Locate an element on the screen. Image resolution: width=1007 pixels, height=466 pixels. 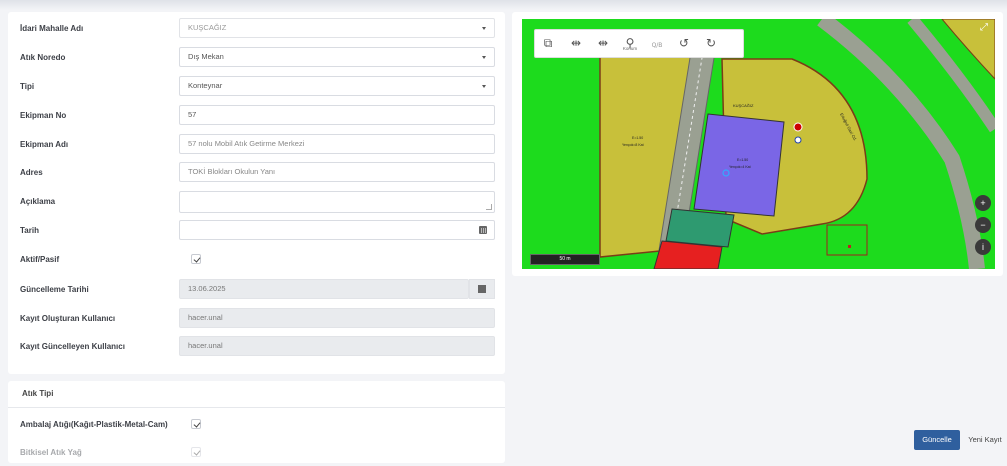
row-guncelleyen: Kayıt Güncelleyen Kullanıcı hacer.unal is located at coordinates (256, 347).